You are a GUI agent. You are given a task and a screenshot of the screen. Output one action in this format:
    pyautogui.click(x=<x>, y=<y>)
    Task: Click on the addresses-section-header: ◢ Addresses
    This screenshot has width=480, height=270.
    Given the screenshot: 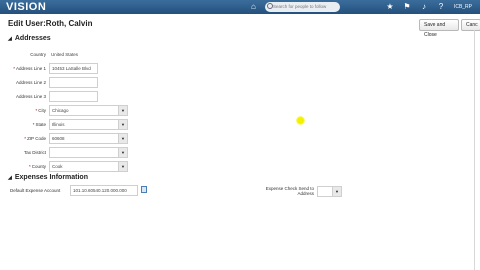 What is the action you would take?
    pyautogui.click(x=29, y=38)
    